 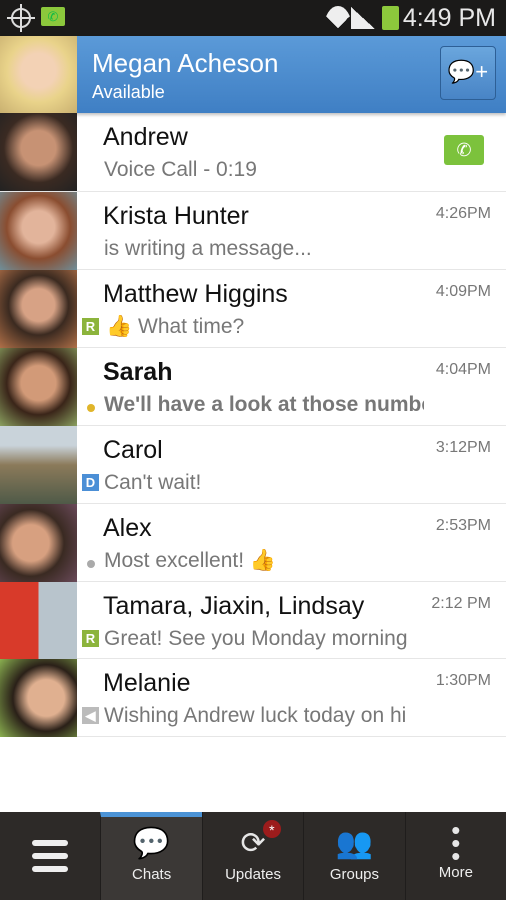 What do you see at coordinates (463, 291) in the screenshot?
I see `chat-time: 4:09PM` at bounding box center [463, 291].